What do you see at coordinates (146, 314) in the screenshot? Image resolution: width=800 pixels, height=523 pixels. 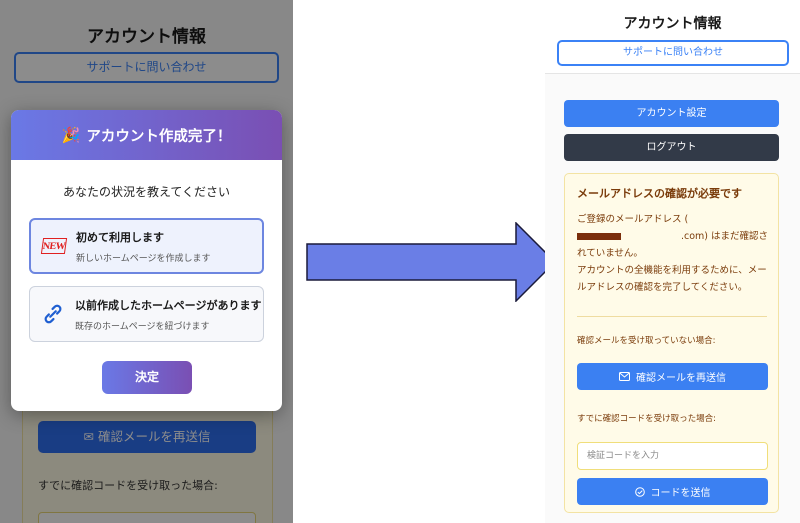 I see `option-existing-site: 以前作成したホームページがあります 既存のホームページを紐づけます` at bounding box center [146, 314].